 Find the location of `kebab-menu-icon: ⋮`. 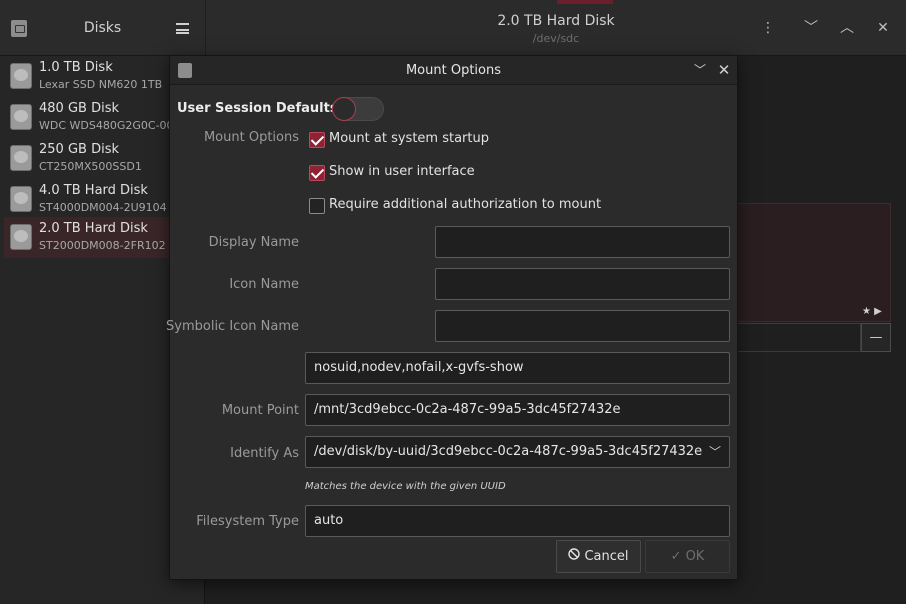

kebab-menu-icon: ⋮ is located at coordinates (768, 28).